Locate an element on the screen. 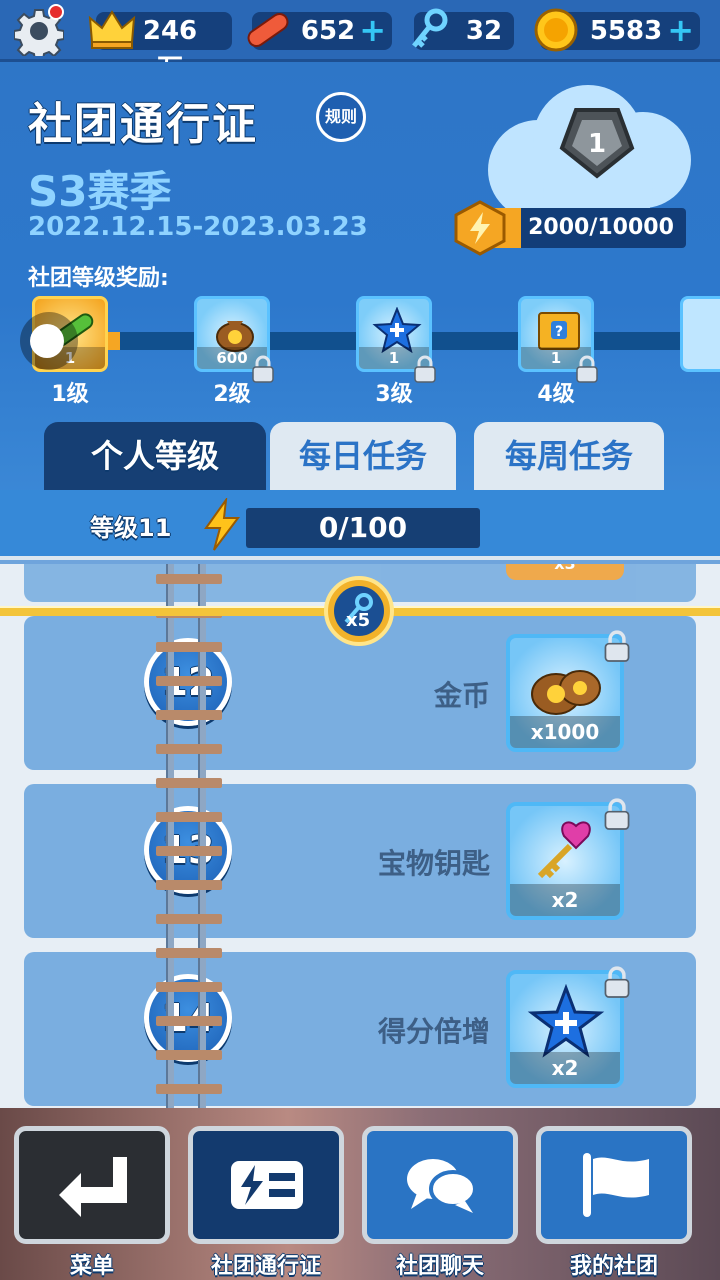  reward-qty: x1000 is located at coordinates (565, 732).